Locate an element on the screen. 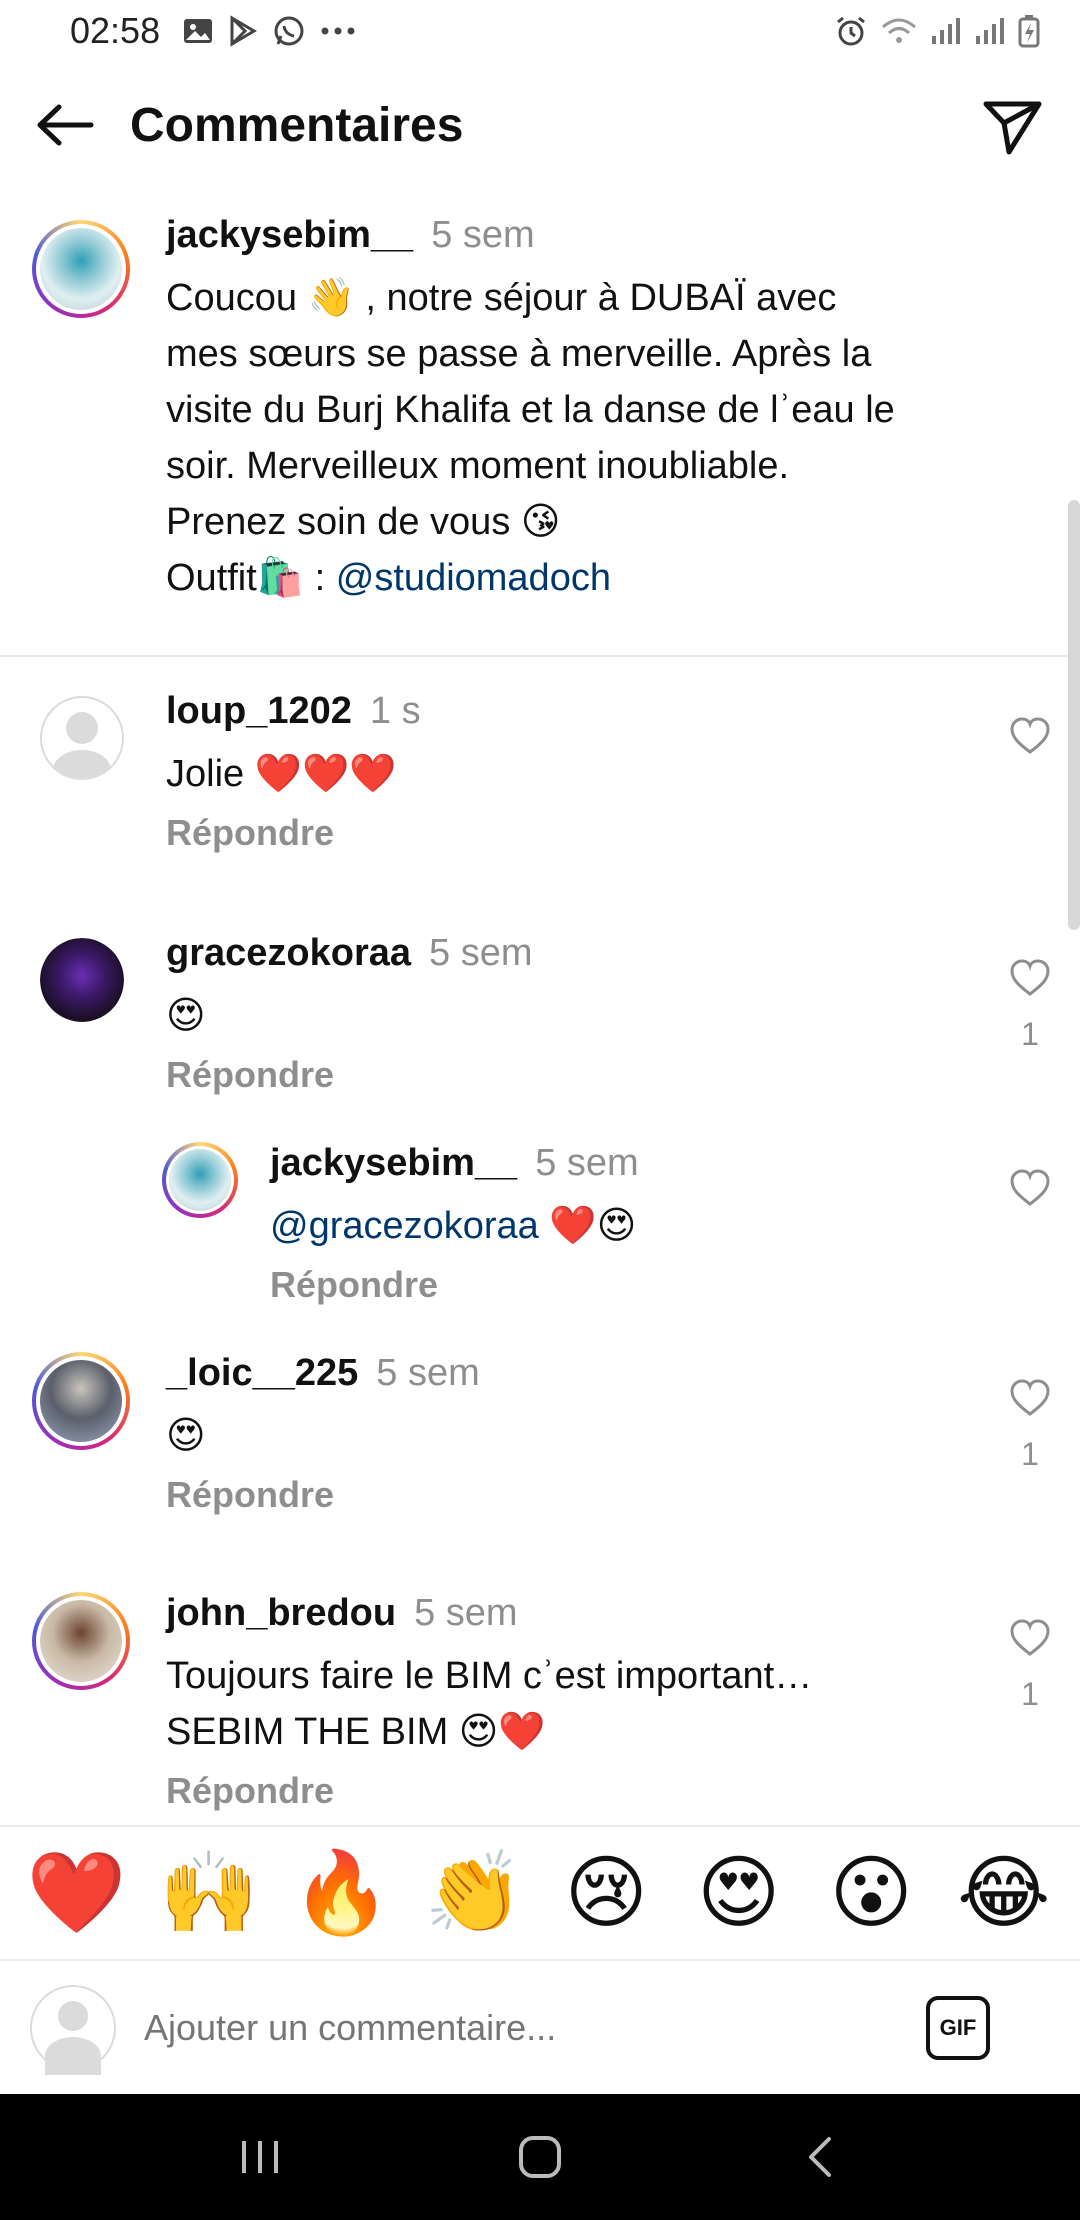  emoji-surprised-button: 😮 is located at coordinates (871, 1893).